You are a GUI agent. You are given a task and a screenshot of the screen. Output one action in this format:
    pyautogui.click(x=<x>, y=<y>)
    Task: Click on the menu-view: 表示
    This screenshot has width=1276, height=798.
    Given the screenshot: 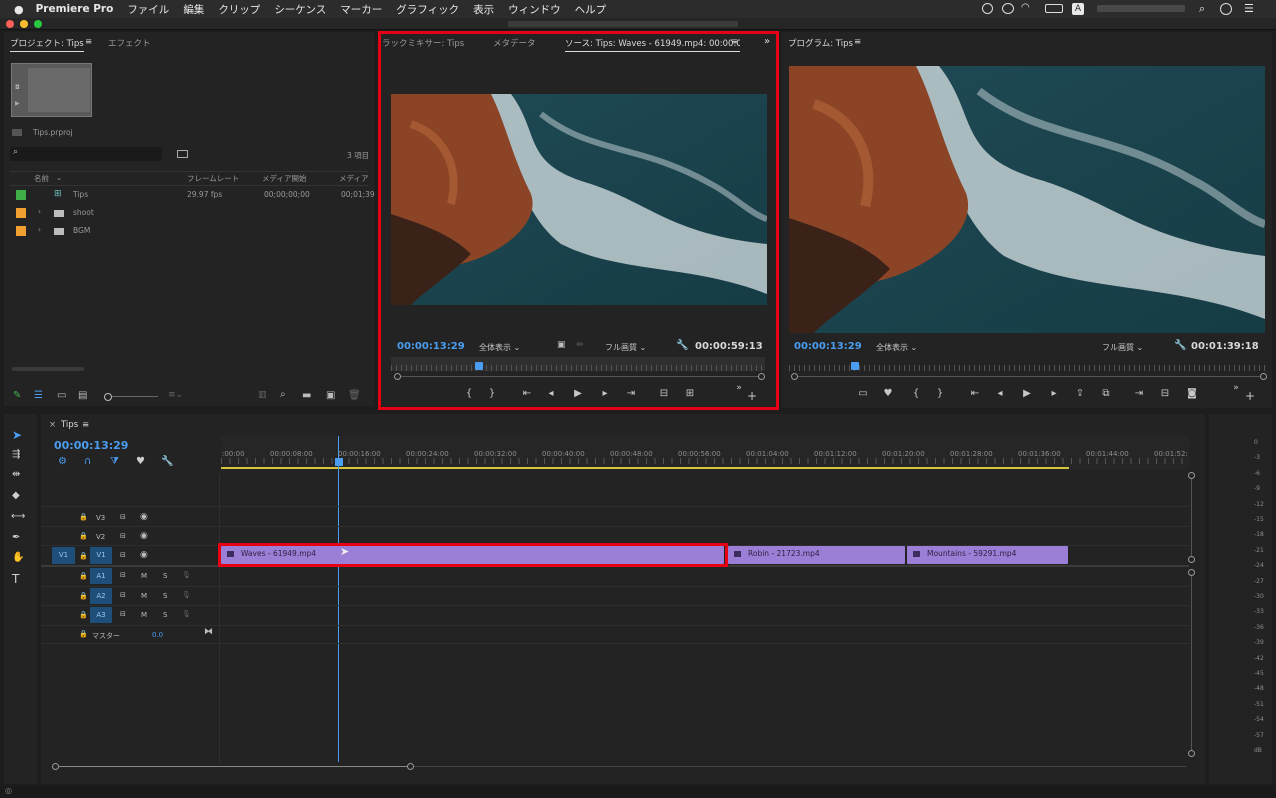 What is the action you would take?
    pyautogui.click(x=483, y=9)
    